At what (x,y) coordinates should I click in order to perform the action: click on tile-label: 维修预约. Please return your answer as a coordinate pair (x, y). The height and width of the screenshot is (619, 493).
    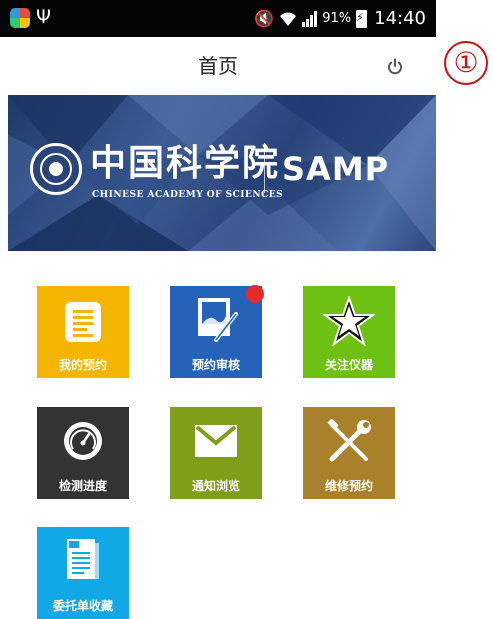
    Looking at the image, I should click on (348, 486).